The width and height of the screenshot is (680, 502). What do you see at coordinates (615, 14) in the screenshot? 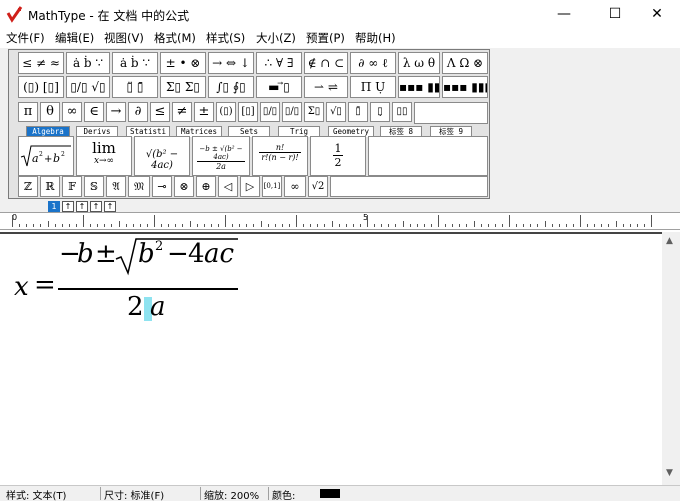
I see `maximize-button: ☐` at bounding box center [615, 14].